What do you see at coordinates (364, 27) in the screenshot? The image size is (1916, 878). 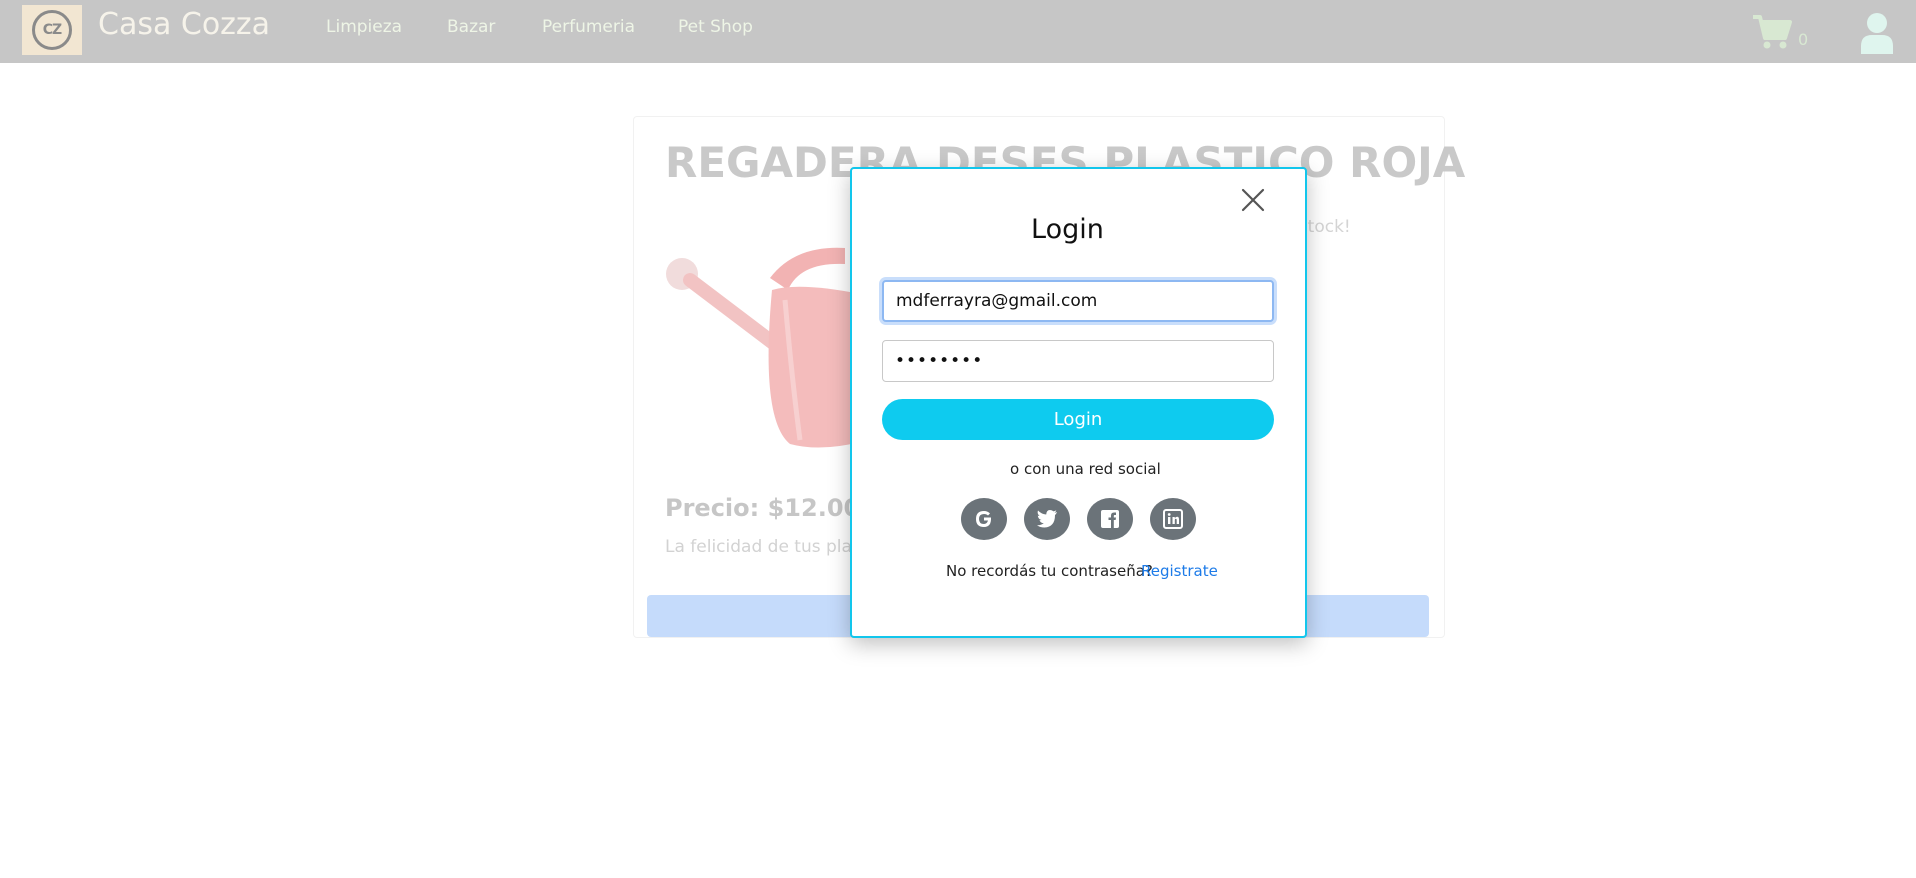 I see `nav-link-limpieza: Limpieza` at bounding box center [364, 27].